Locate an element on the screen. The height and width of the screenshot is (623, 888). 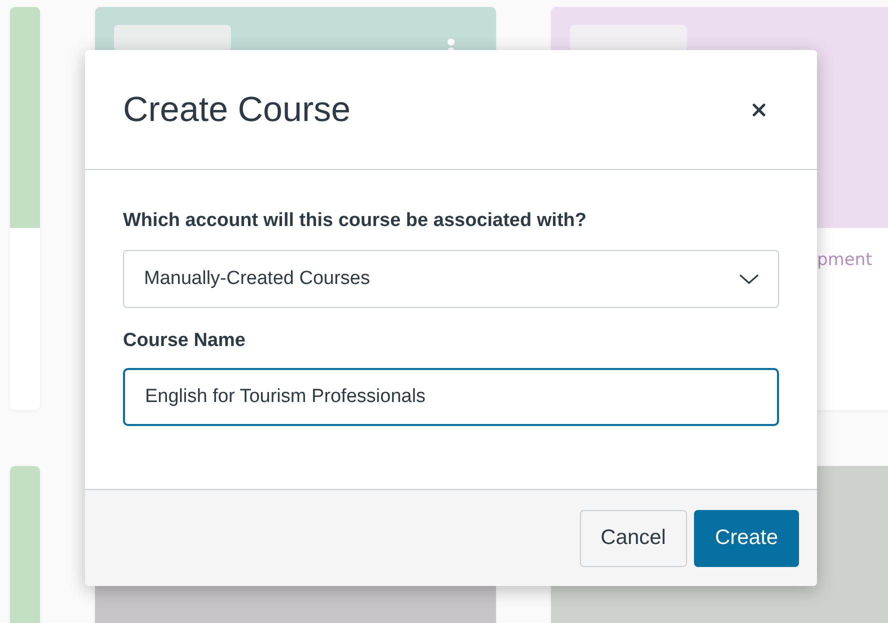
course-name-input: English for Tourism Professionals is located at coordinates (451, 397).